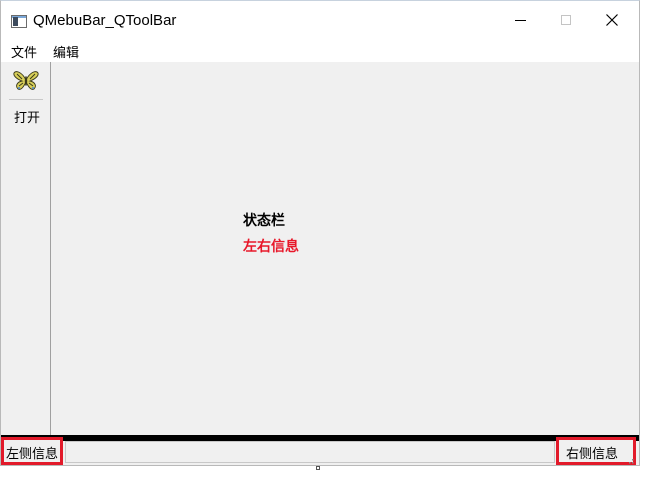 The height and width of the screenshot is (477, 647). Describe the element at coordinates (271, 246) in the screenshot. I see `info-label: 左右信息` at that location.